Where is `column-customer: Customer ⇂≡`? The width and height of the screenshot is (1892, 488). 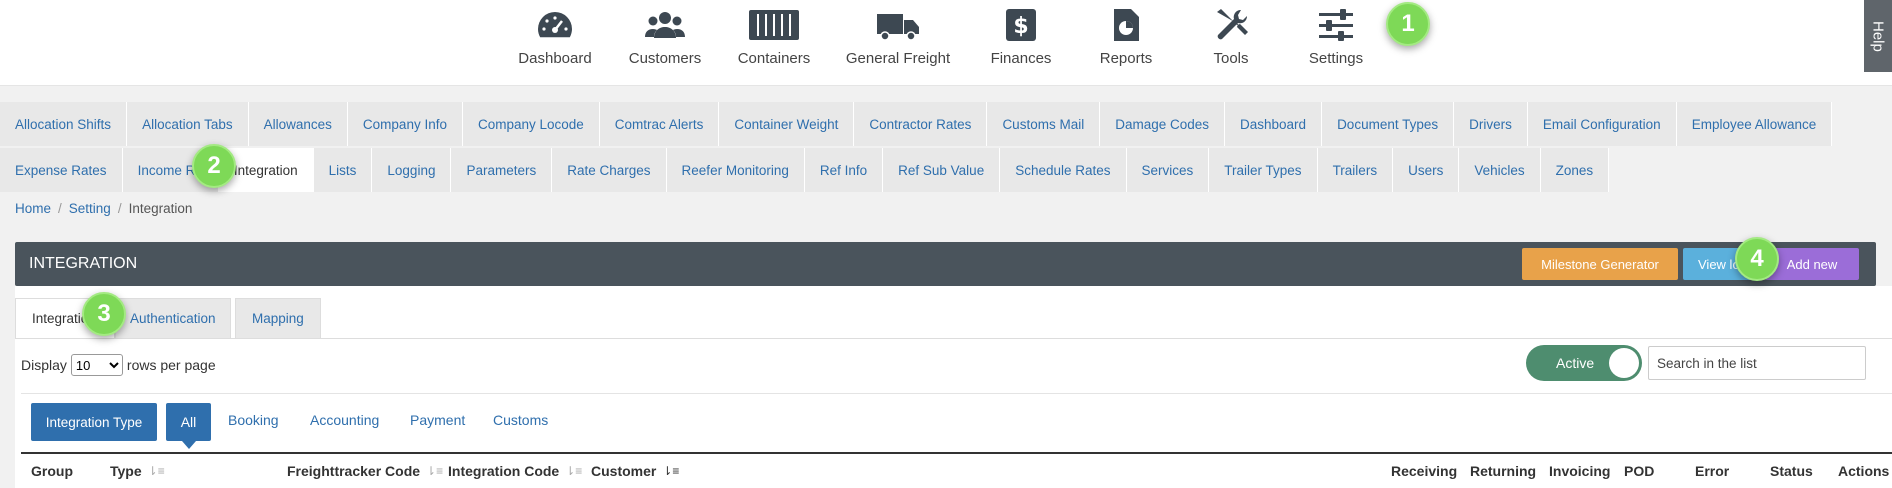 column-customer: Customer ⇂≡ is located at coordinates (635, 471).